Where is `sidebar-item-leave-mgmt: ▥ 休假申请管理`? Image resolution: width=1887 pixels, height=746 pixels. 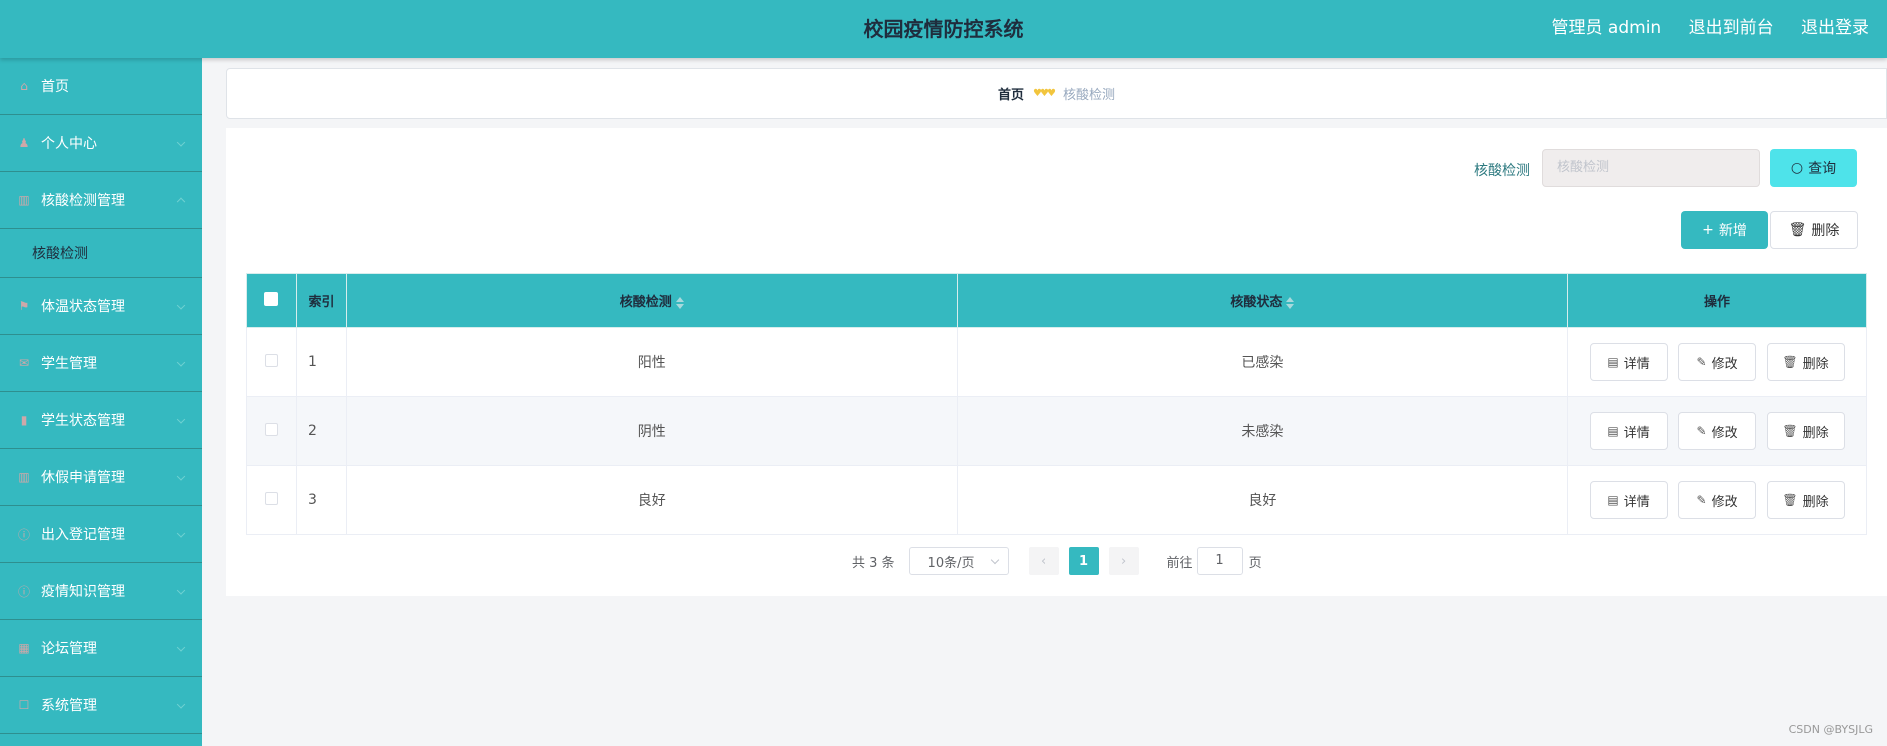 sidebar-item-leave-mgmt: ▥ 休假申请管理 is located at coordinates (101, 477).